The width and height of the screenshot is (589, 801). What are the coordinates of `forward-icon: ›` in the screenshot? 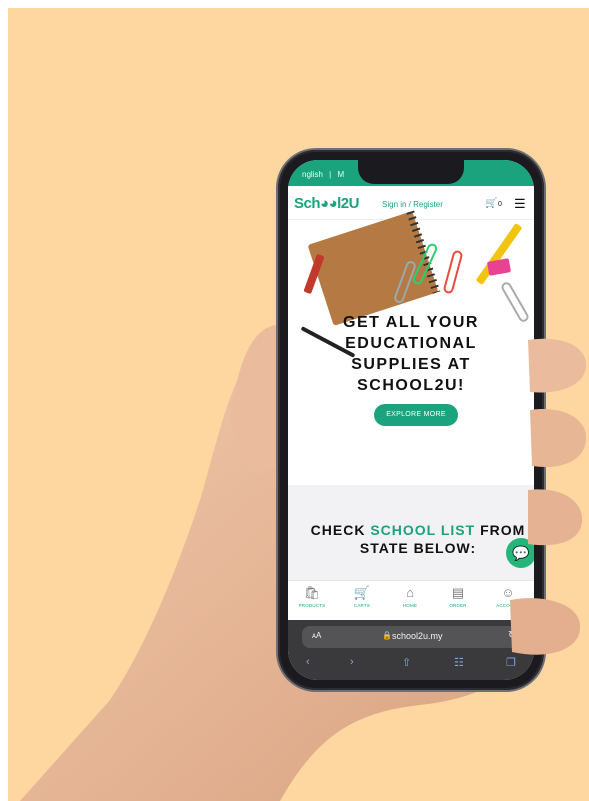 It's located at (352, 662).